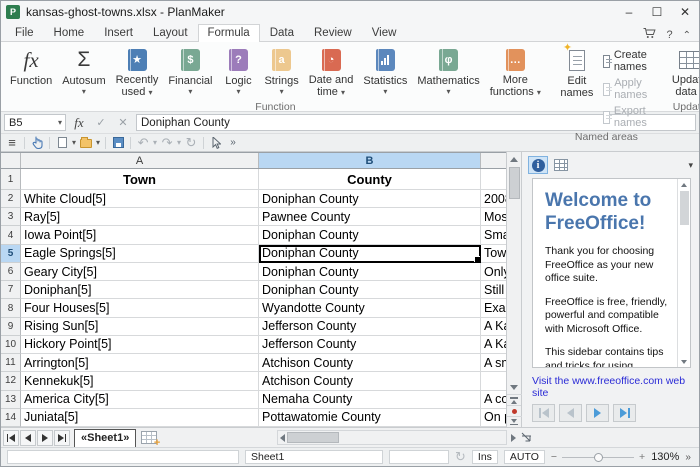 The height and width of the screenshot is (467, 700). I want to click on cell: Ray[5], so click(140, 217).